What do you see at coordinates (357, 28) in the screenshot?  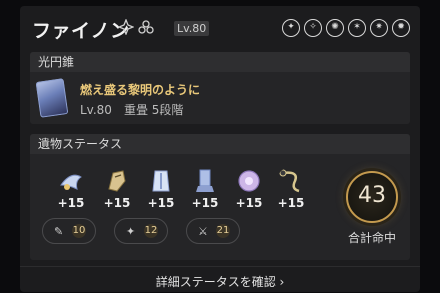 I see `trace-icon-4: ✶` at bounding box center [357, 28].